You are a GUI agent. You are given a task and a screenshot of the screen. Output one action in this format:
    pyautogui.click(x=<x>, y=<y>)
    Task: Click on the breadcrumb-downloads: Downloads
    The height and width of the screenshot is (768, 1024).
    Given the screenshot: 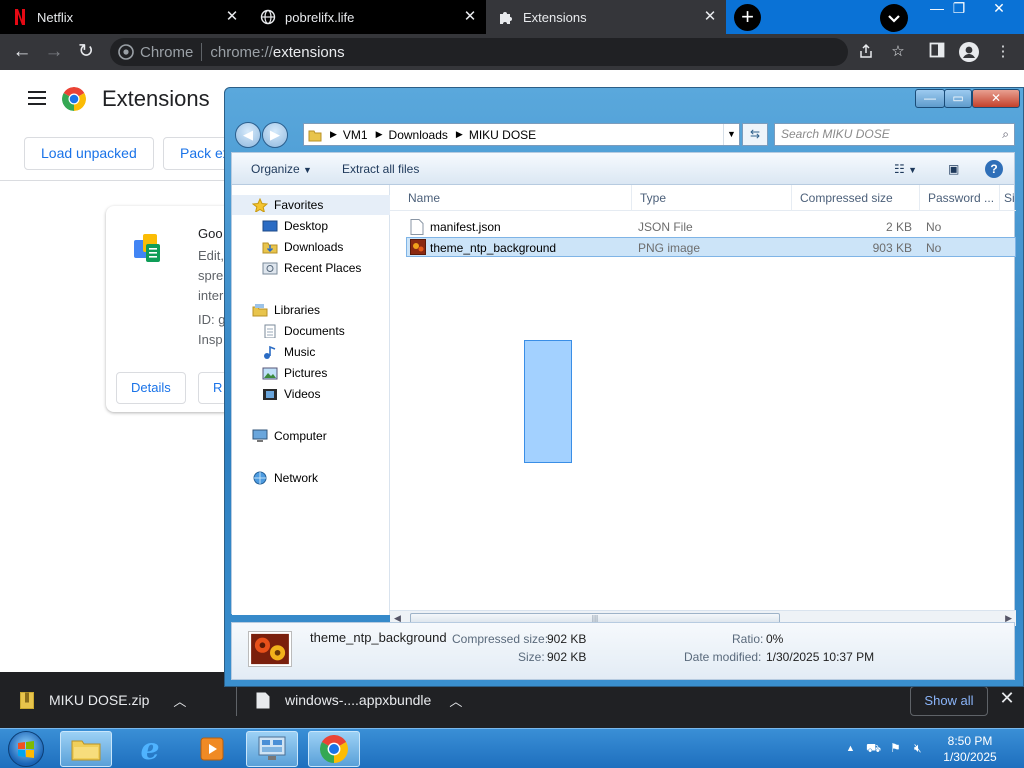 What is the action you would take?
    pyautogui.click(x=418, y=135)
    